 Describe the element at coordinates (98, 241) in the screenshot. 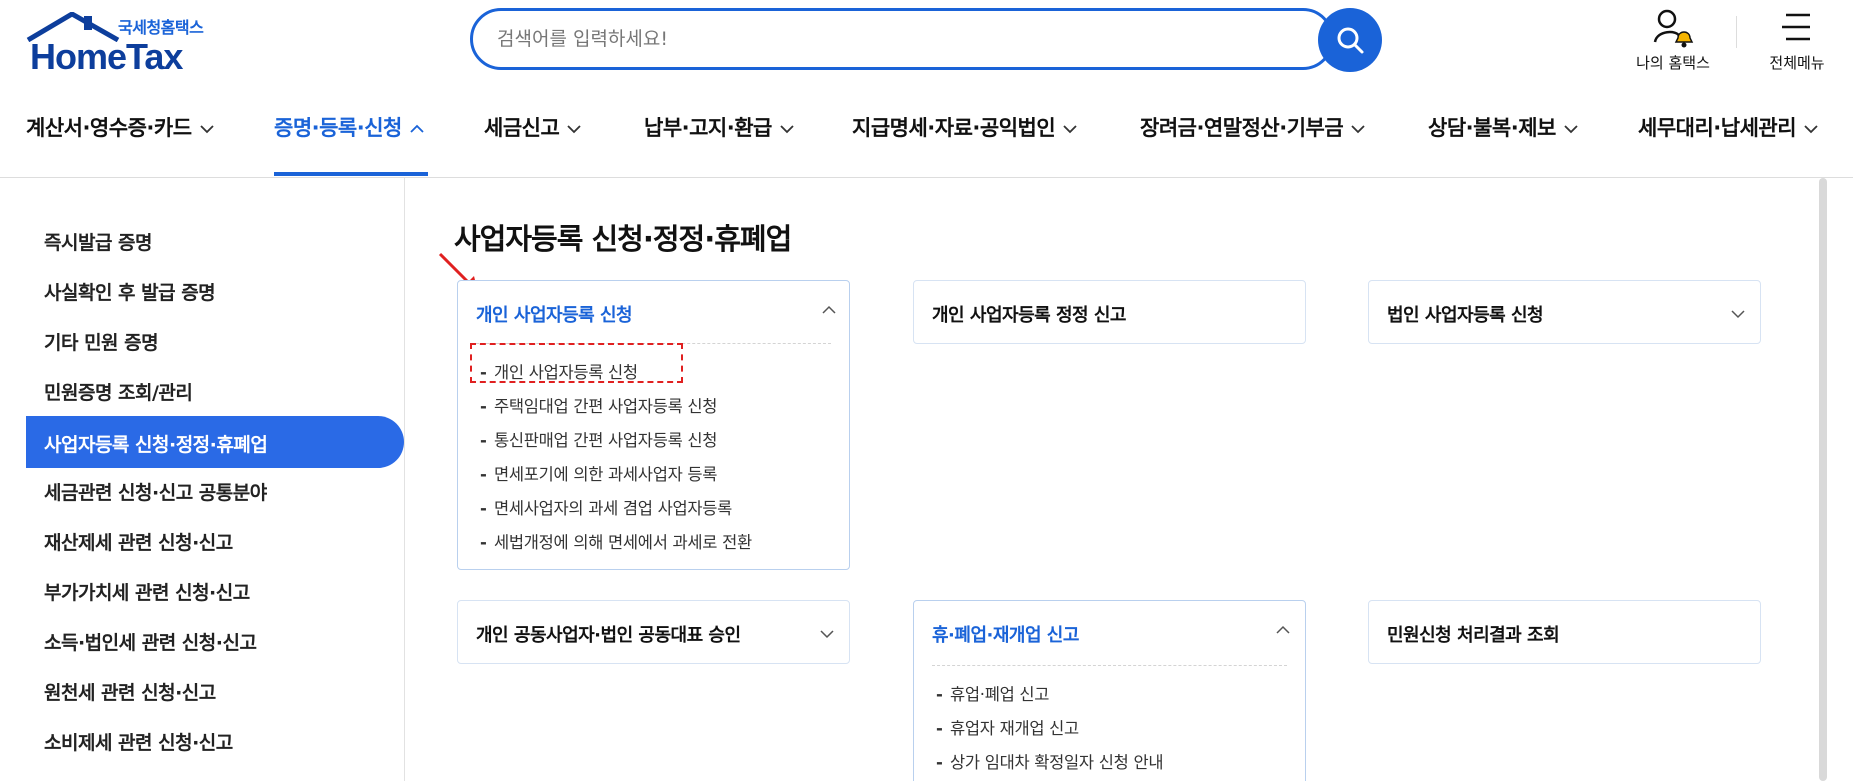

I see `sidebar-item-instant-certificate: 즉시발급 증명` at that location.